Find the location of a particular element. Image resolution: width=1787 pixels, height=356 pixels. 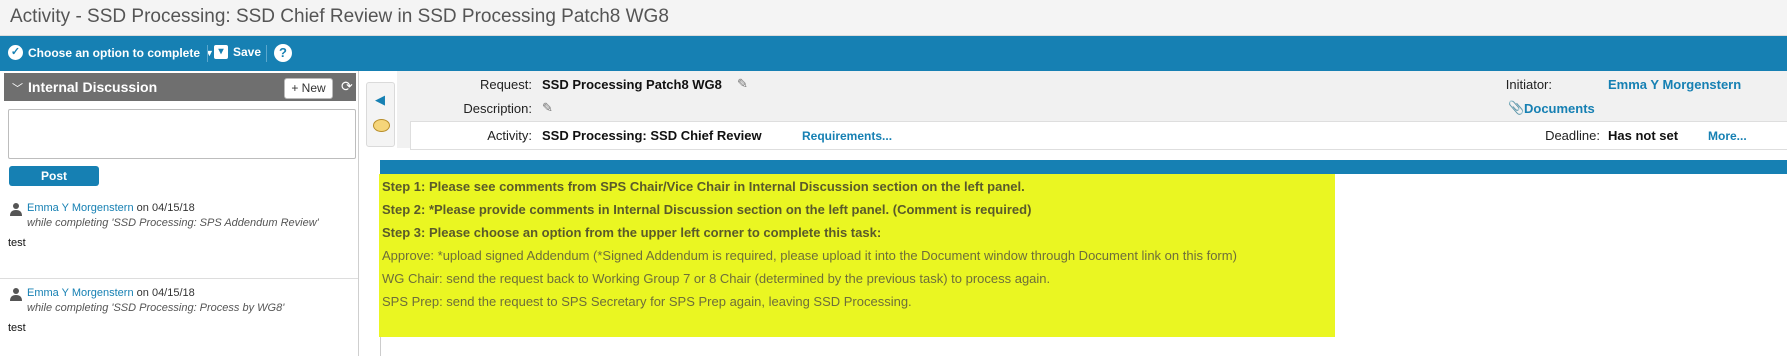

activity-label: Activity: is located at coordinates (509, 135).